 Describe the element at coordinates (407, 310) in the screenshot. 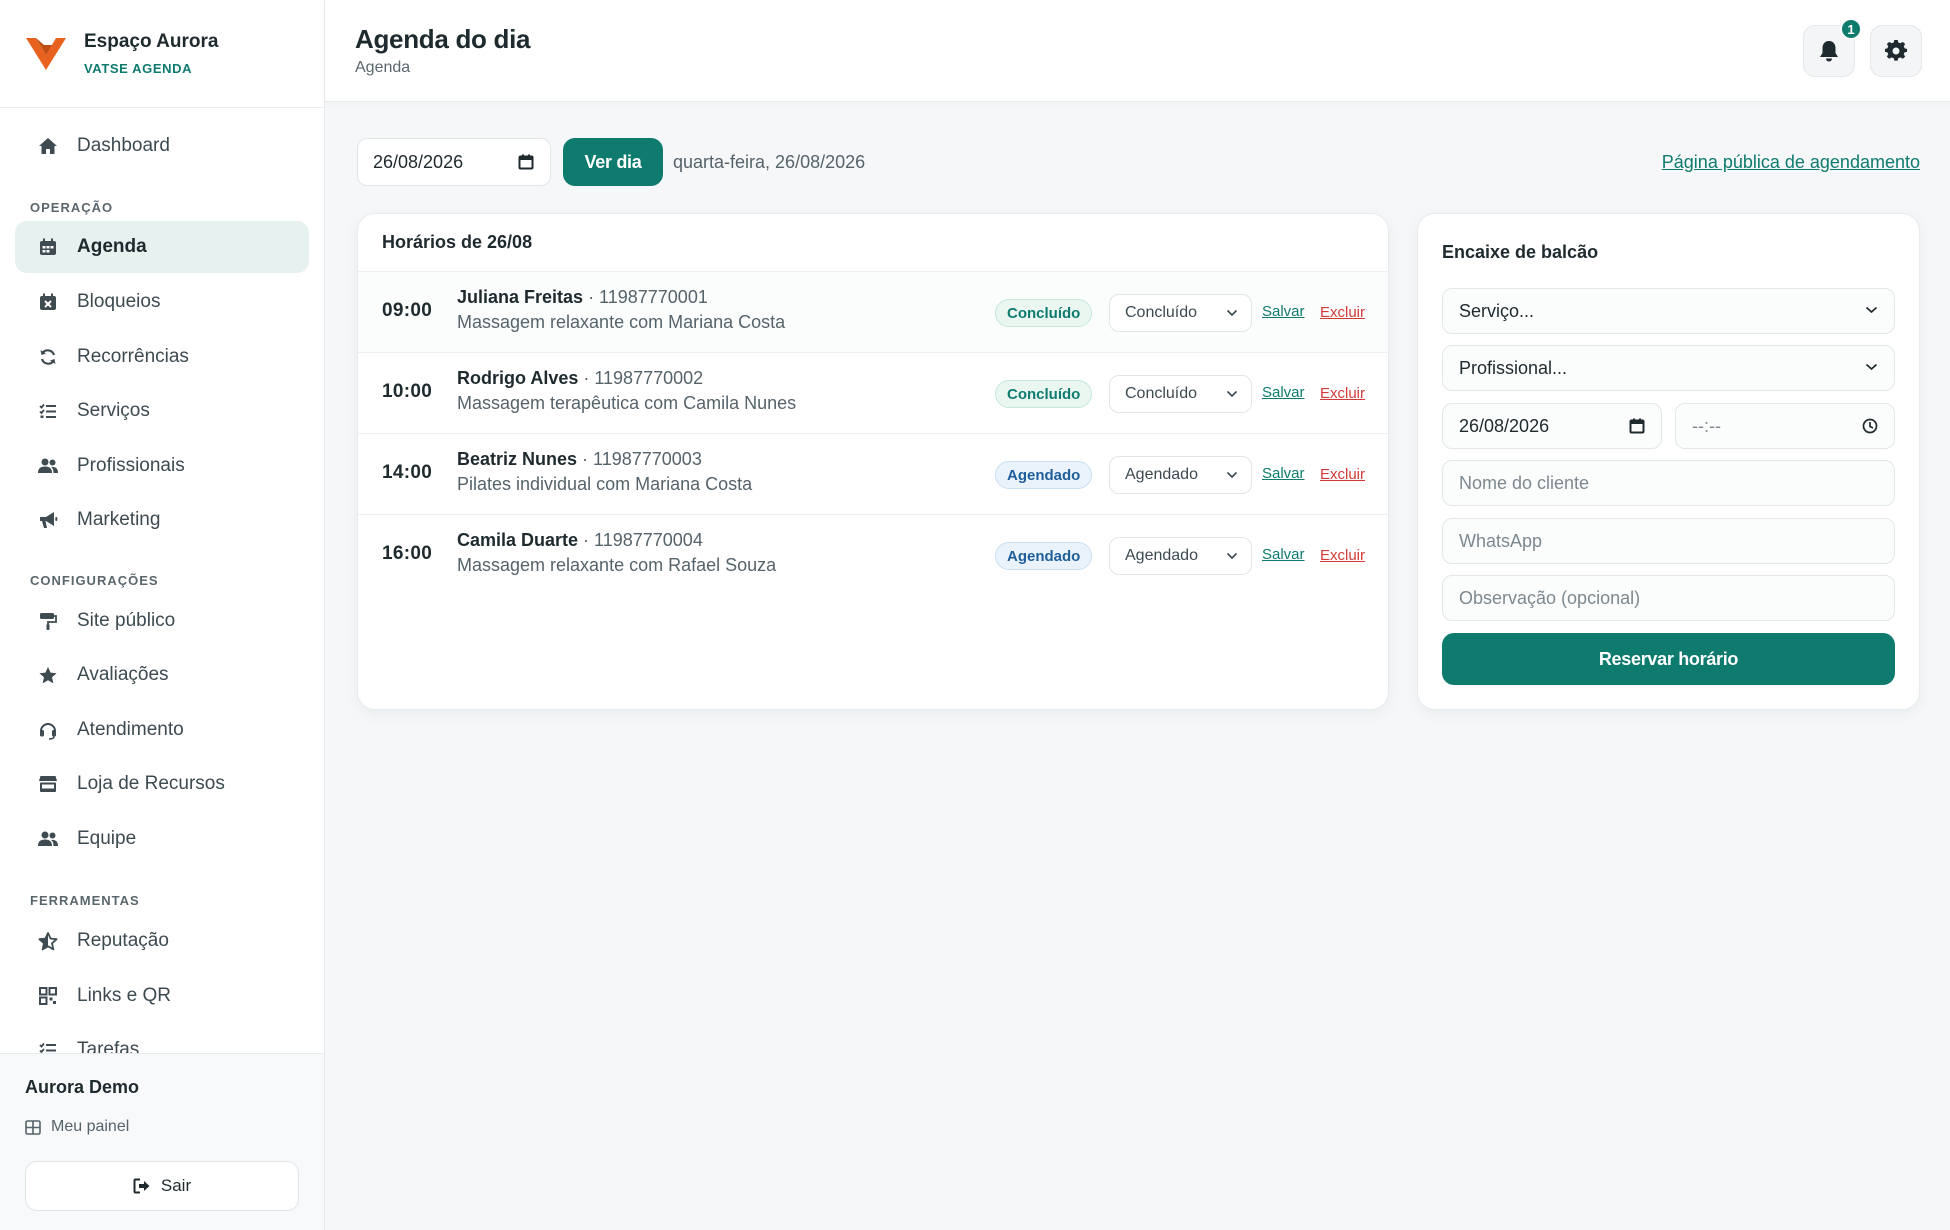

I see `appointment-time: 09:00` at that location.